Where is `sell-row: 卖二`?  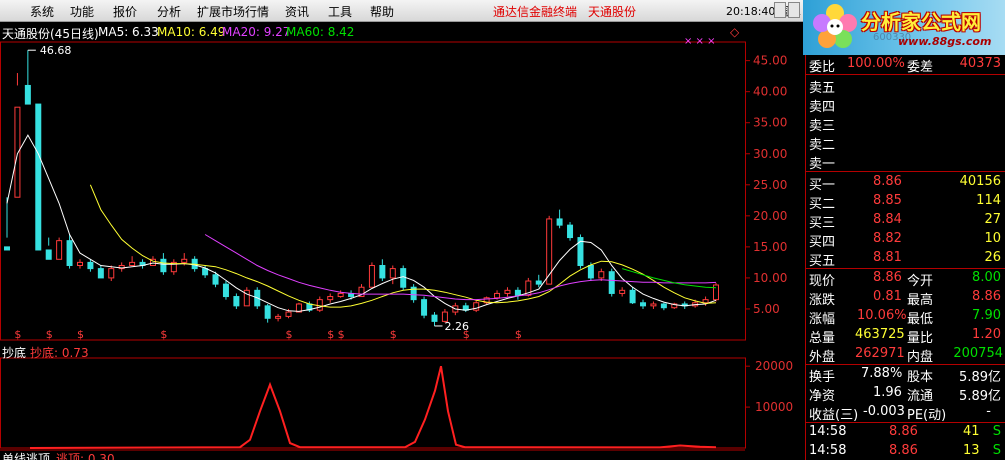 sell-row: 卖二 is located at coordinates (905, 143).